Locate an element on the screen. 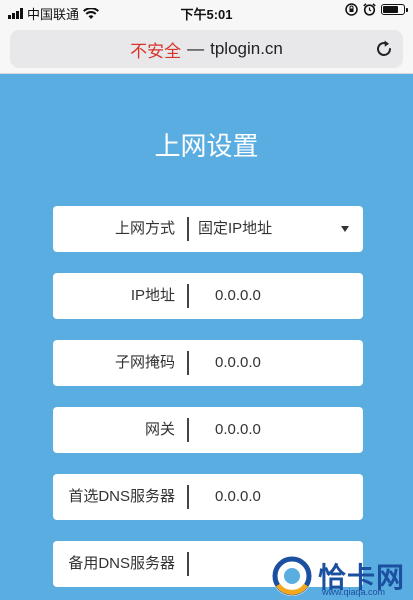 The image size is (413, 600). reload-icon is located at coordinates (384, 49).